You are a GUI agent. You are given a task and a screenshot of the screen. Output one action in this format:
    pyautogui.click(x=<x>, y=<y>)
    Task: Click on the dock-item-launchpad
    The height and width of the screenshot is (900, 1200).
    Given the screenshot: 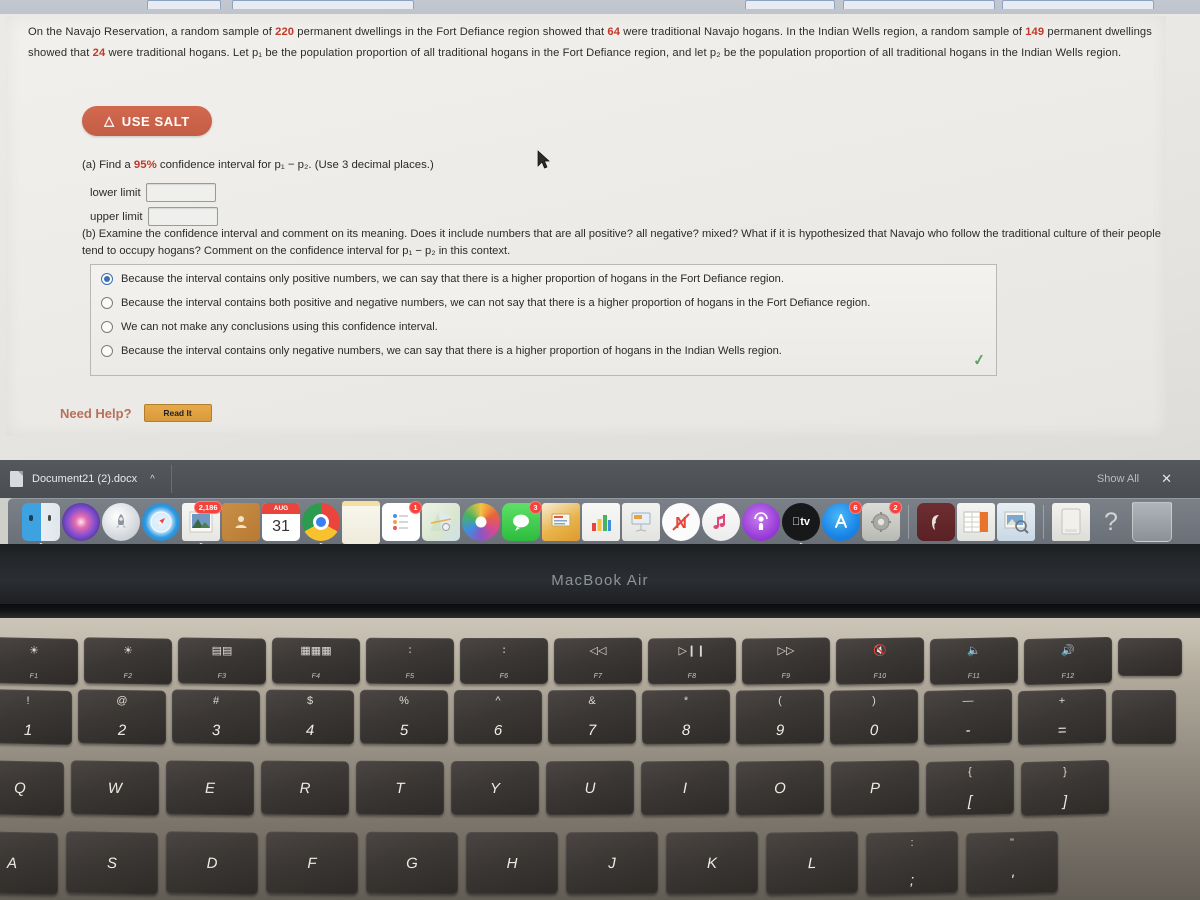 What is the action you would take?
    pyautogui.click(x=121, y=522)
    